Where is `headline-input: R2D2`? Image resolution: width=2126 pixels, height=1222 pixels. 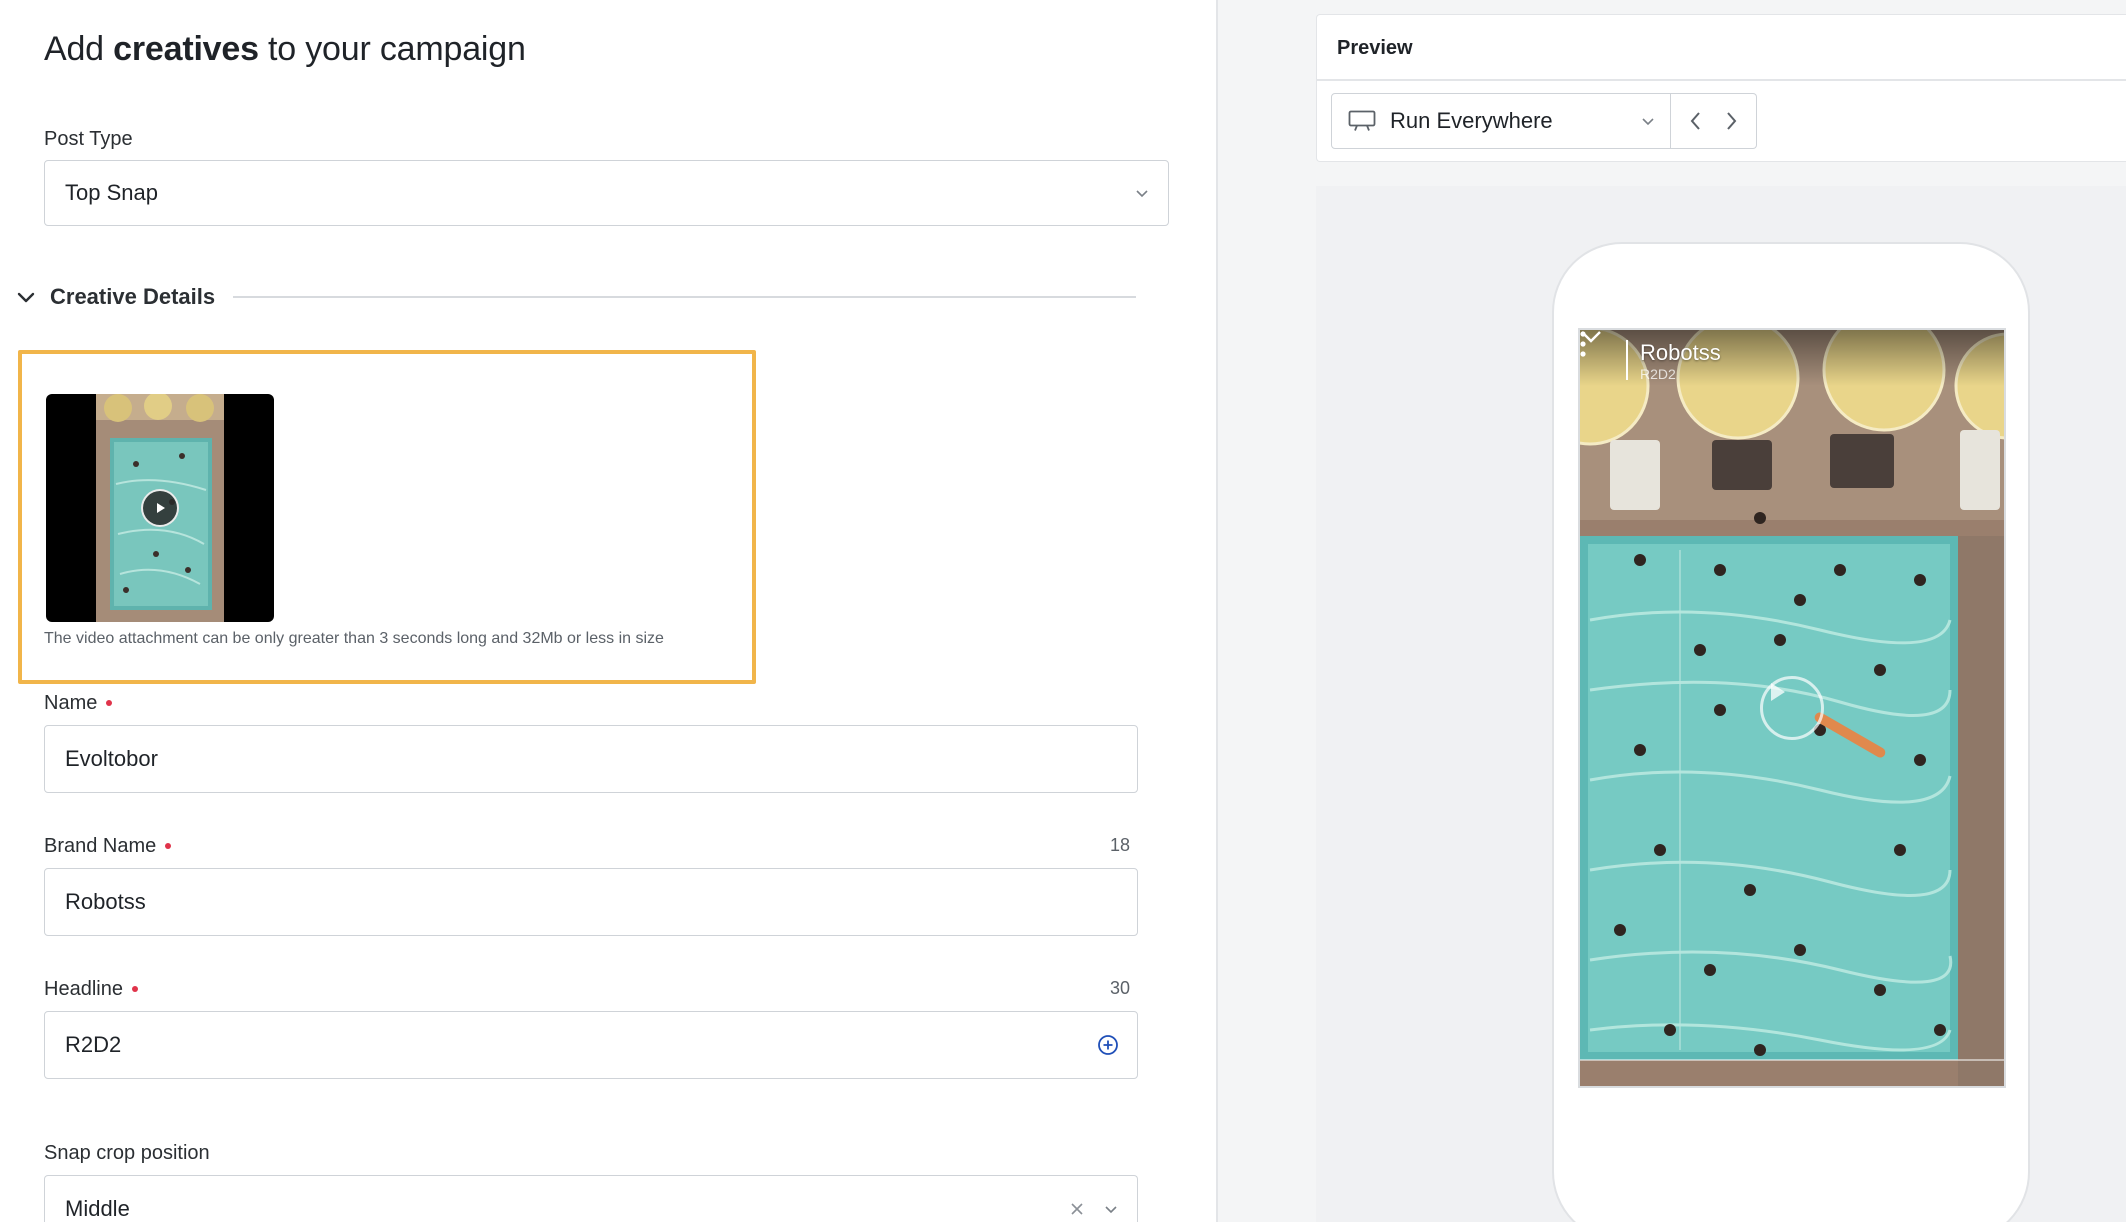 headline-input: R2D2 is located at coordinates (591, 1045).